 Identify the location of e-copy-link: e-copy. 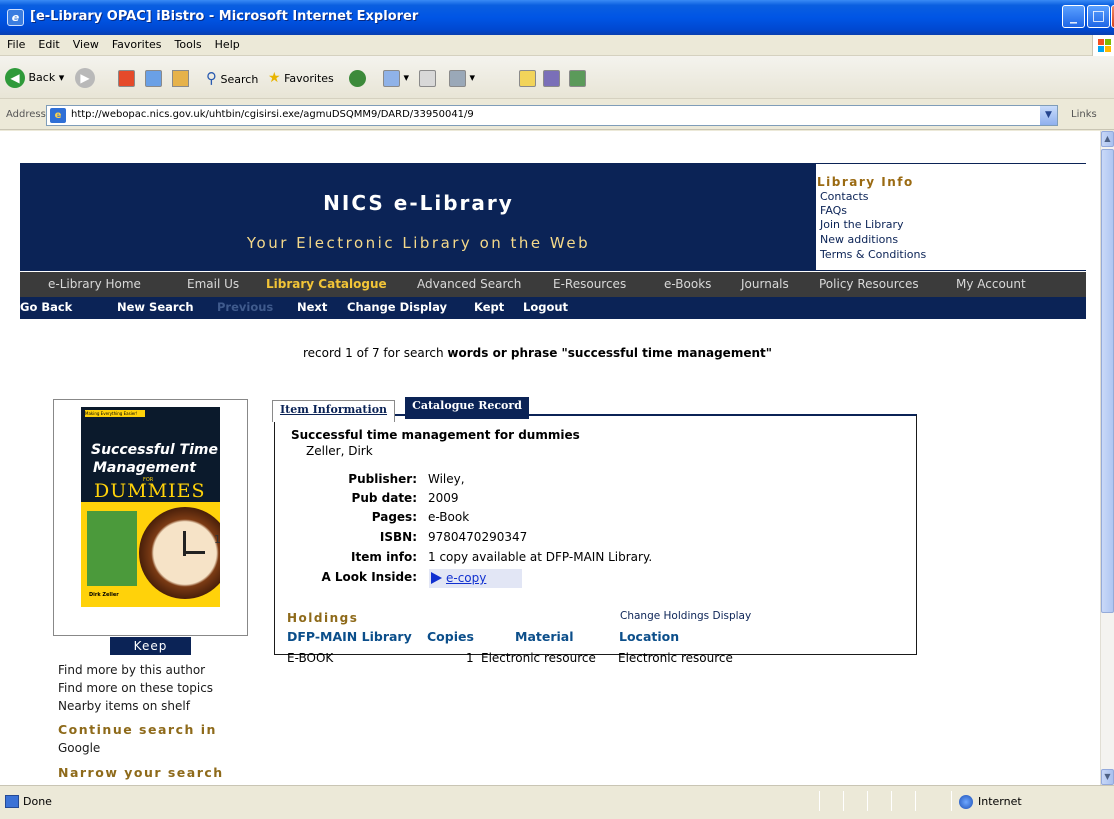
(475, 578).